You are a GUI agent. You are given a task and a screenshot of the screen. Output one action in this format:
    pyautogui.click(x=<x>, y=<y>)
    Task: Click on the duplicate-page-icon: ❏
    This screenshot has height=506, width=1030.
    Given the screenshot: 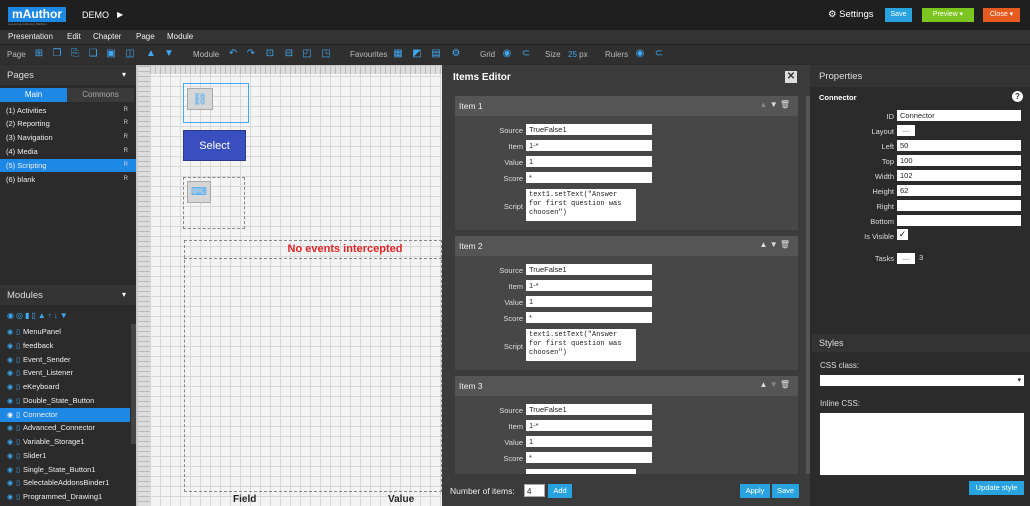 What is the action you would take?
    pyautogui.click(x=93, y=54)
    